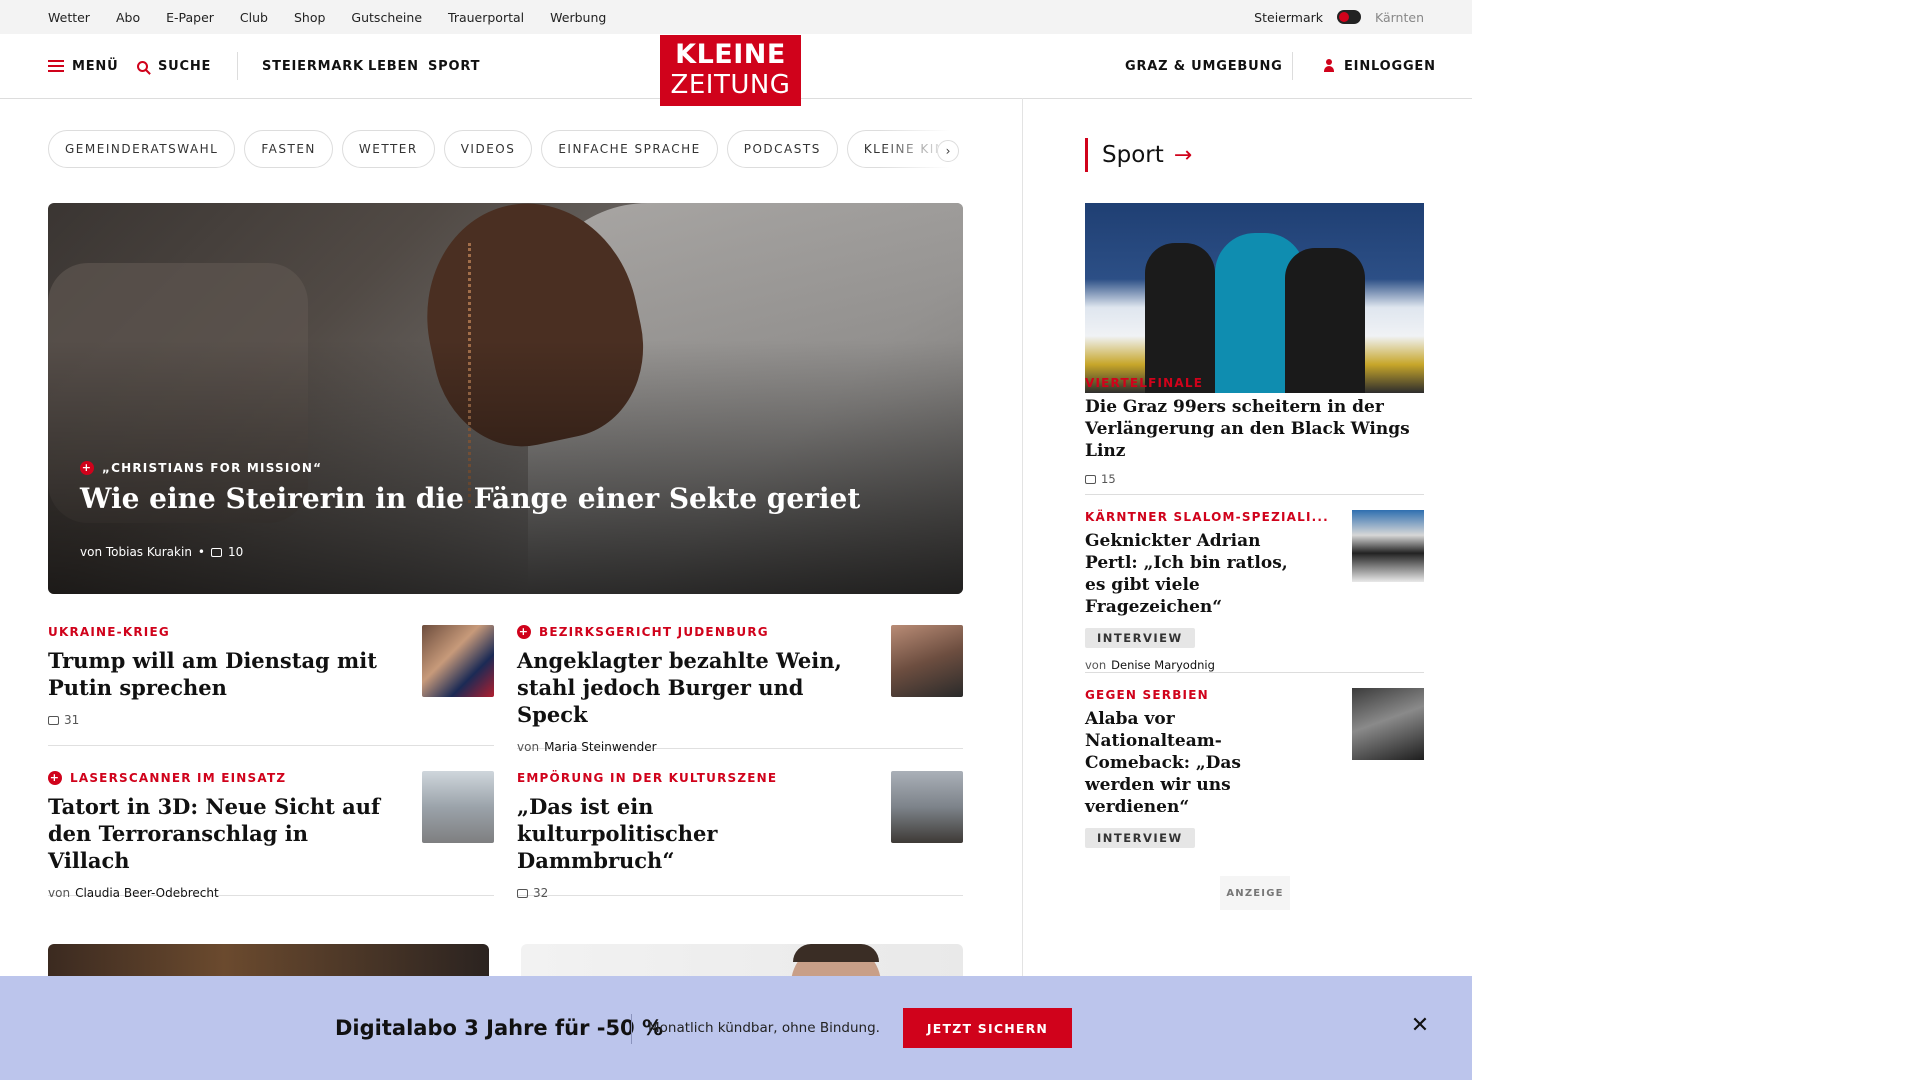 This screenshot has height=1080, width=1920. Describe the element at coordinates (1325, 320) in the screenshot. I see `image-figure` at that location.